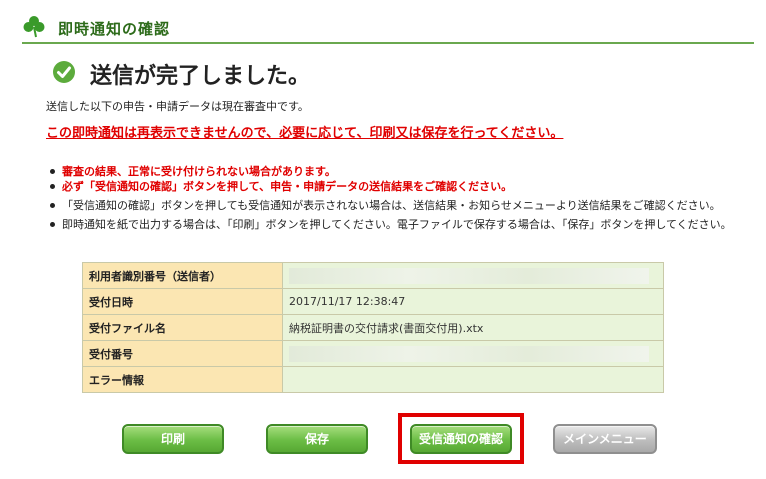 This screenshot has height=479, width=766. I want to click on warning-text: この即時通知は再表示できませんので、必要に応じて、印刷又は保存を行ってください。, so click(305, 133).